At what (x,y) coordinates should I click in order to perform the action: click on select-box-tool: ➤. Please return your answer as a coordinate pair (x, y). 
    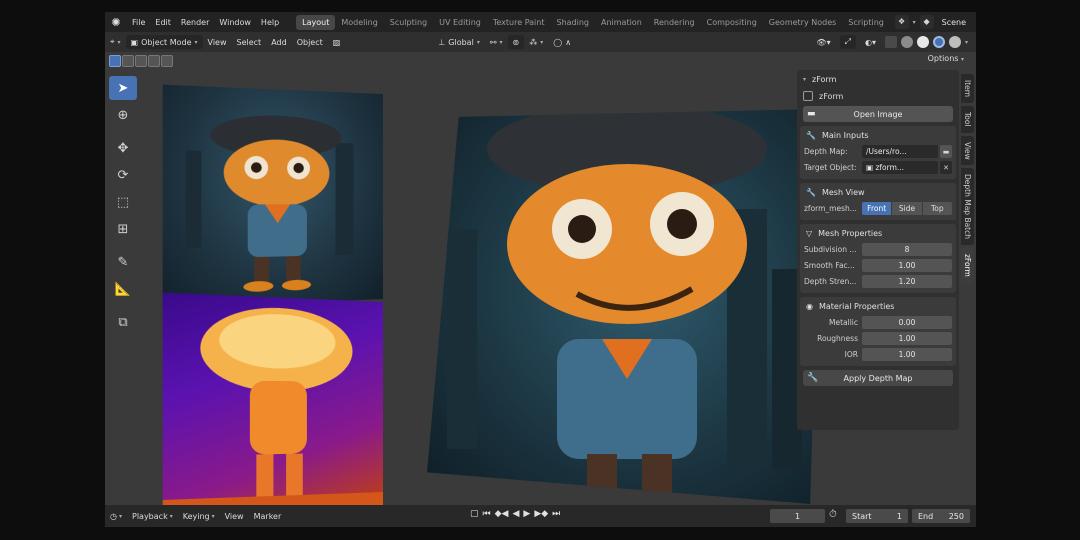
    Looking at the image, I should click on (123, 88).